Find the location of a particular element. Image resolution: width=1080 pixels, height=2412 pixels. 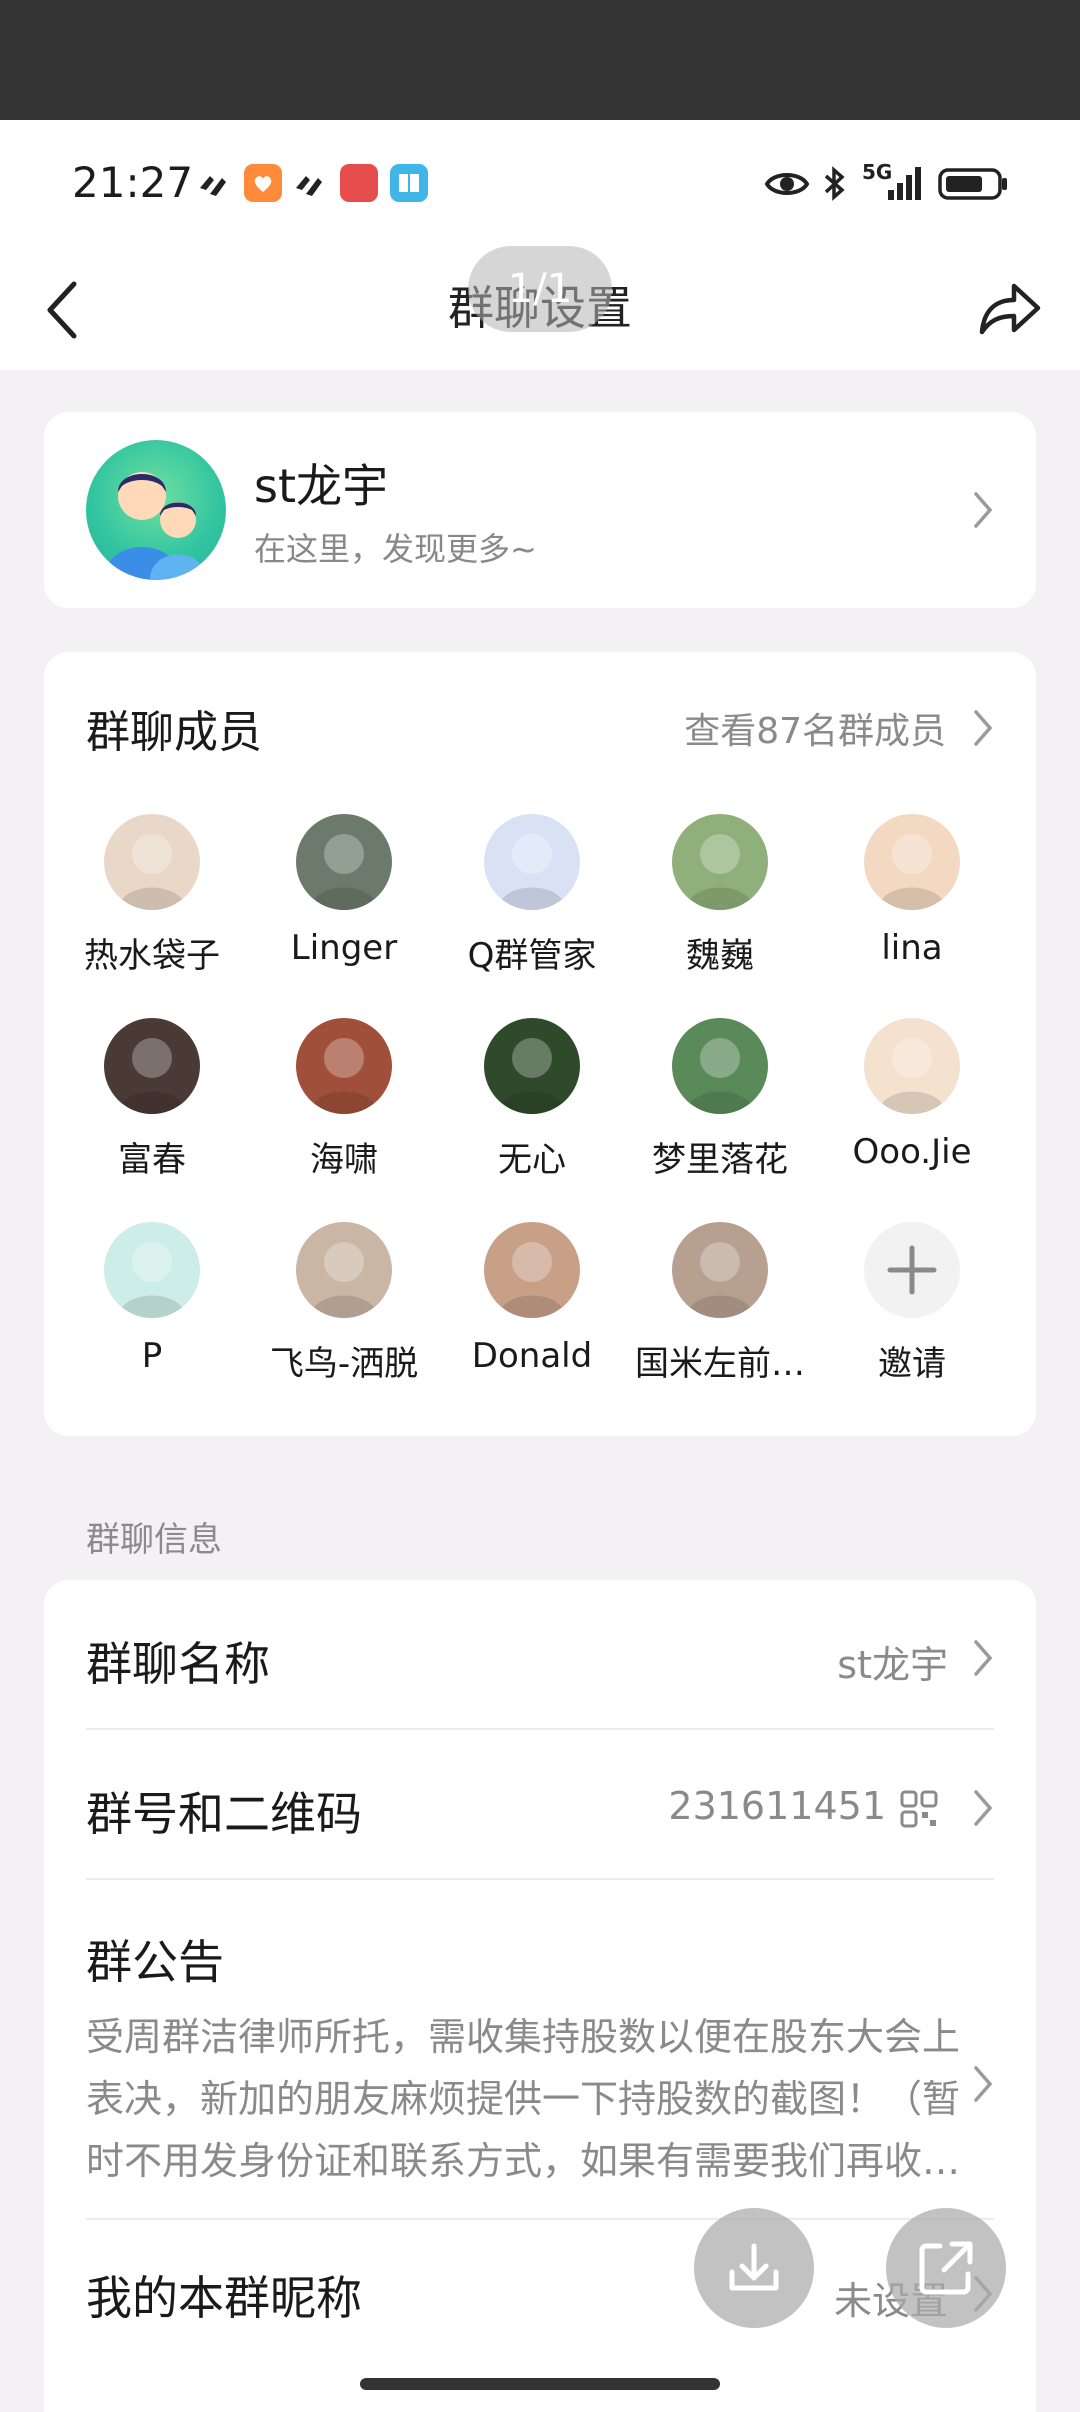

download-button is located at coordinates (754, 2268).